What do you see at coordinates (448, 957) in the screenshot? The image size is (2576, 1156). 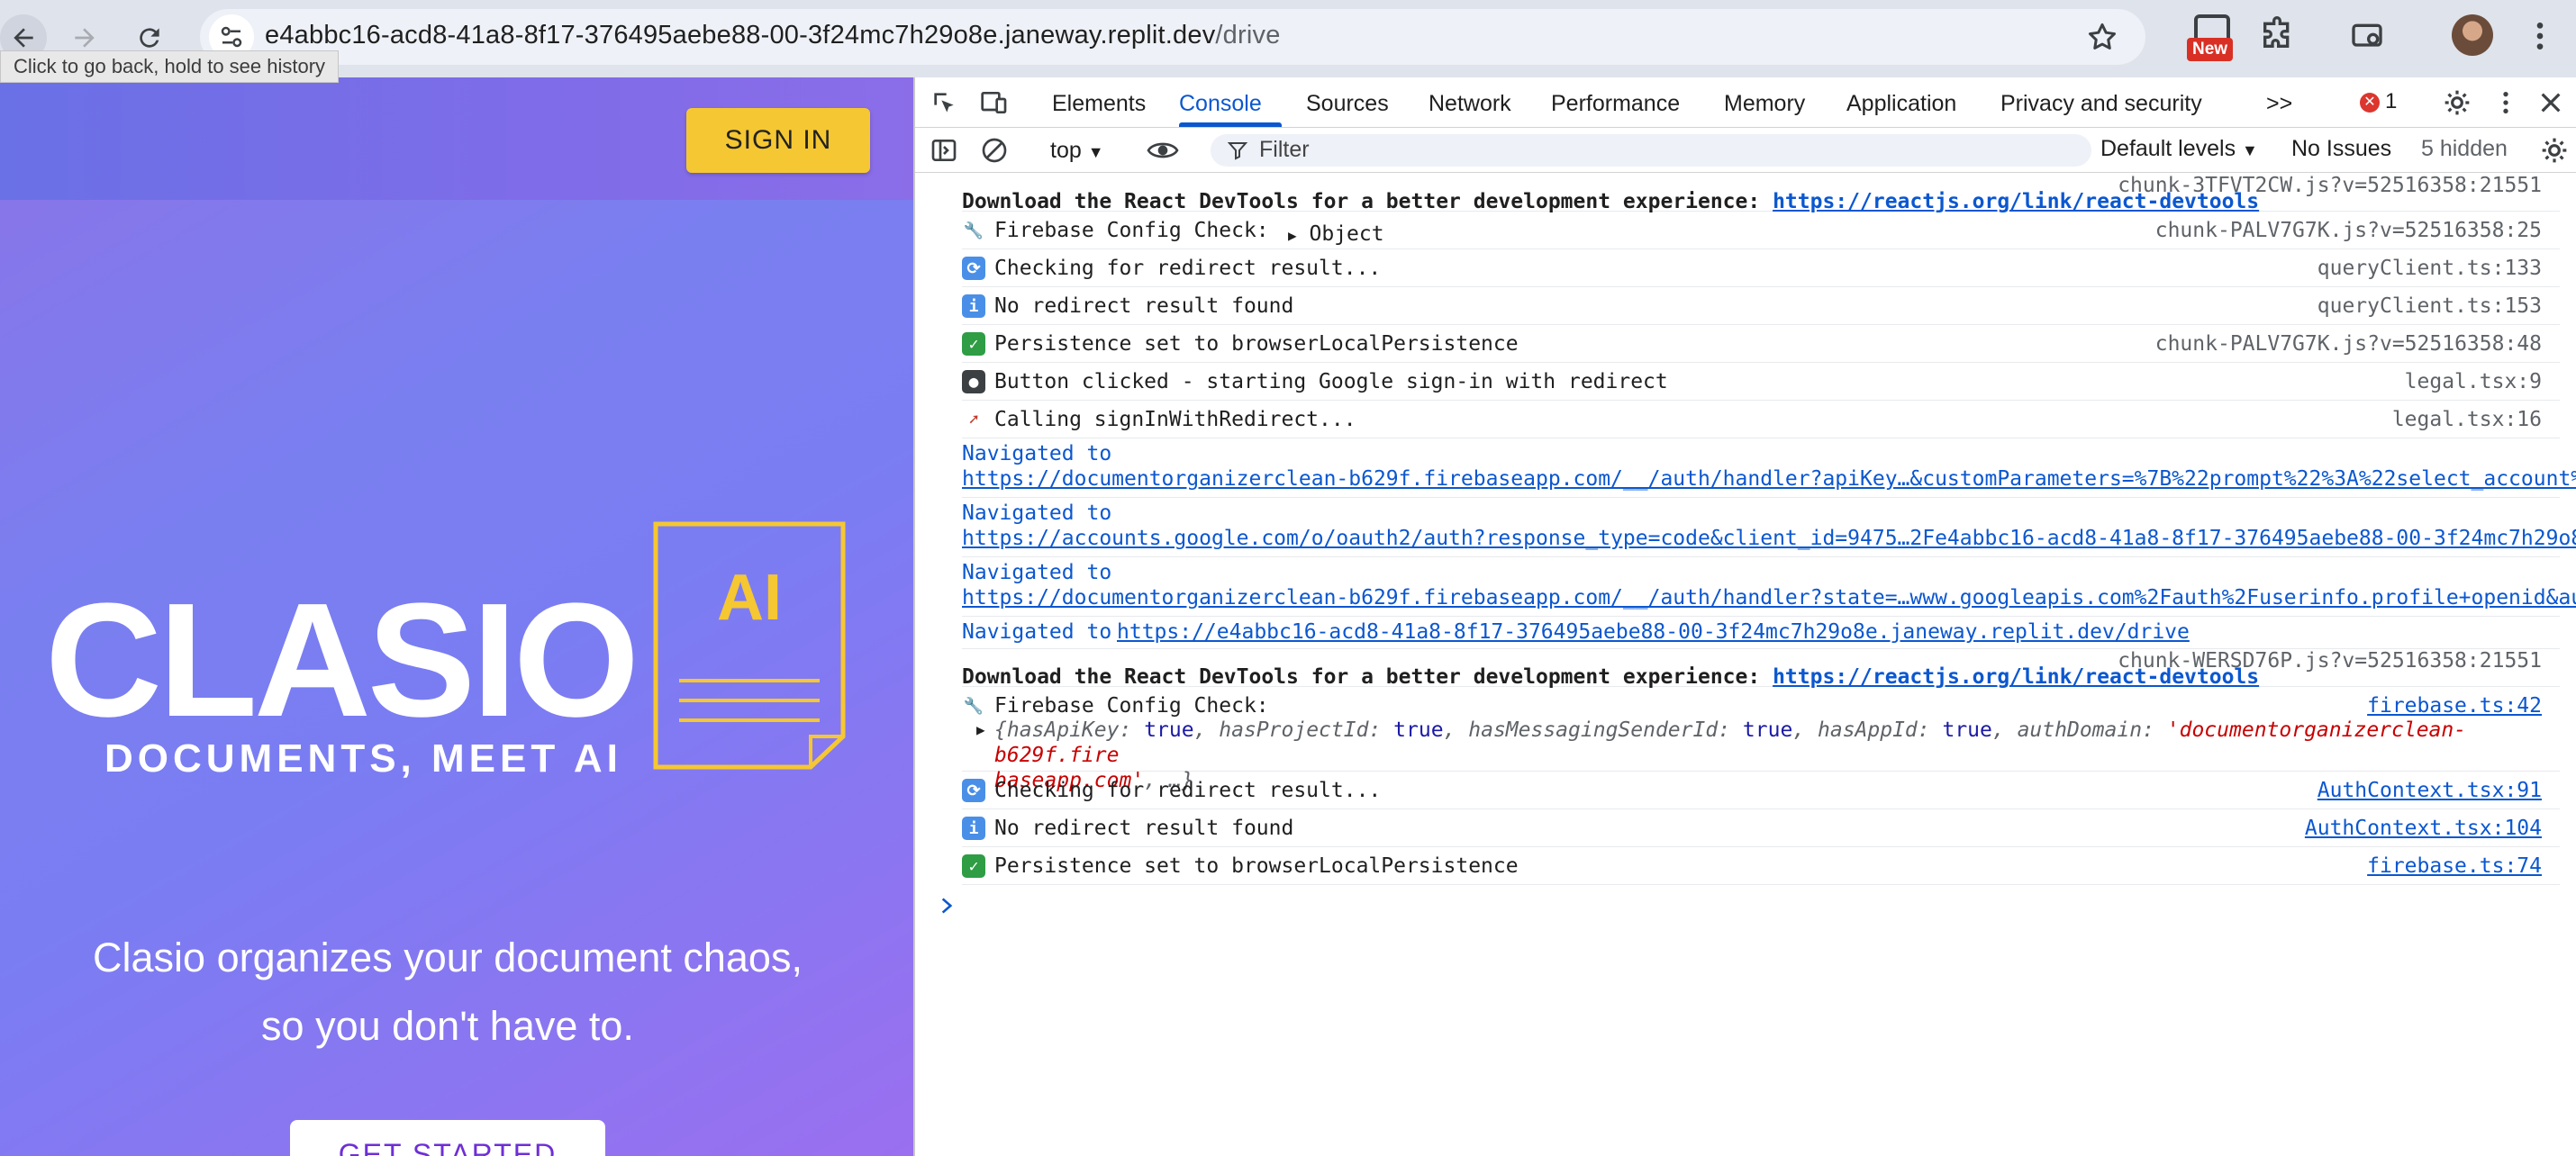 I see `hero-line-1: Clasio organizes your document chaos,` at bounding box center [448, 957].